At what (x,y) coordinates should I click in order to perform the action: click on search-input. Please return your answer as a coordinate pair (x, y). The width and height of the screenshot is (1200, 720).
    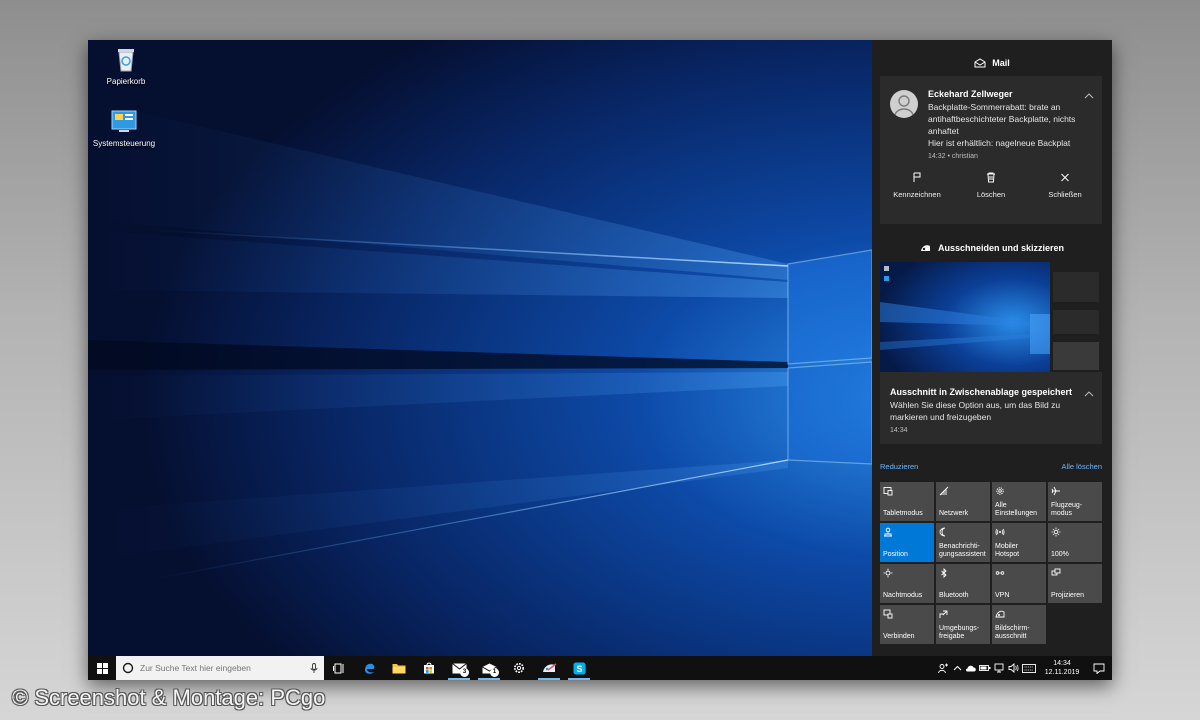
    Looking at the image, I should click on (222, 668).